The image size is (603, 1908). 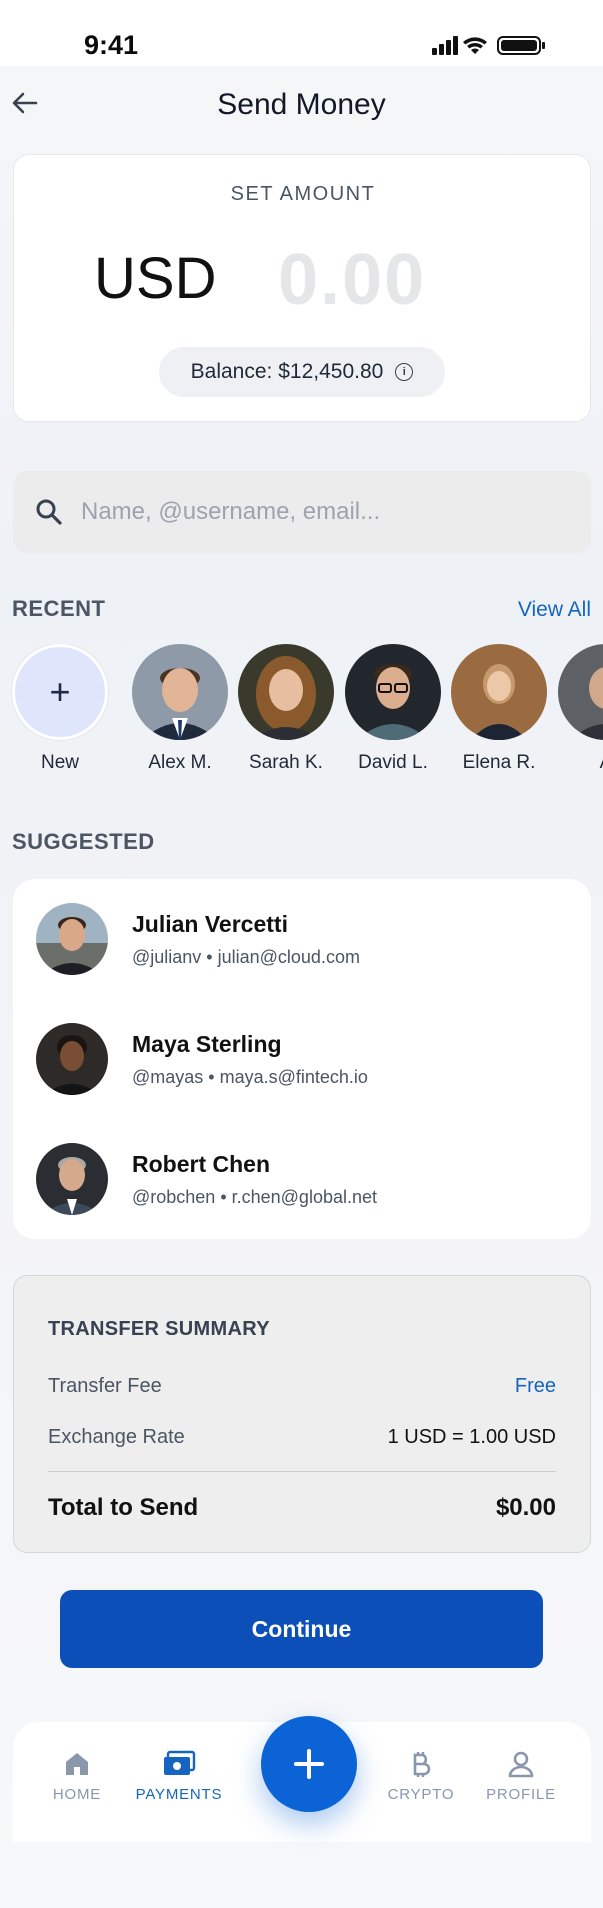 I want to click on view-all-link: View All, so click(x=554, y=610).